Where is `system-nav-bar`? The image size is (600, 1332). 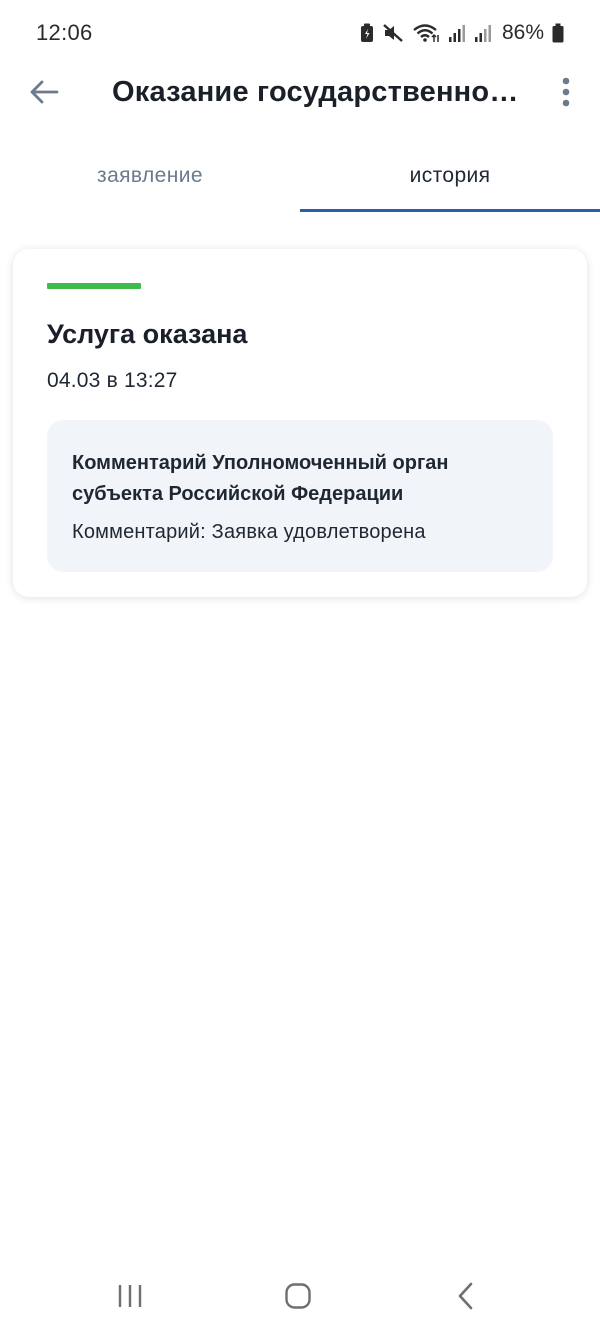
system-nav-bar is located at coordinates (300, 1297).